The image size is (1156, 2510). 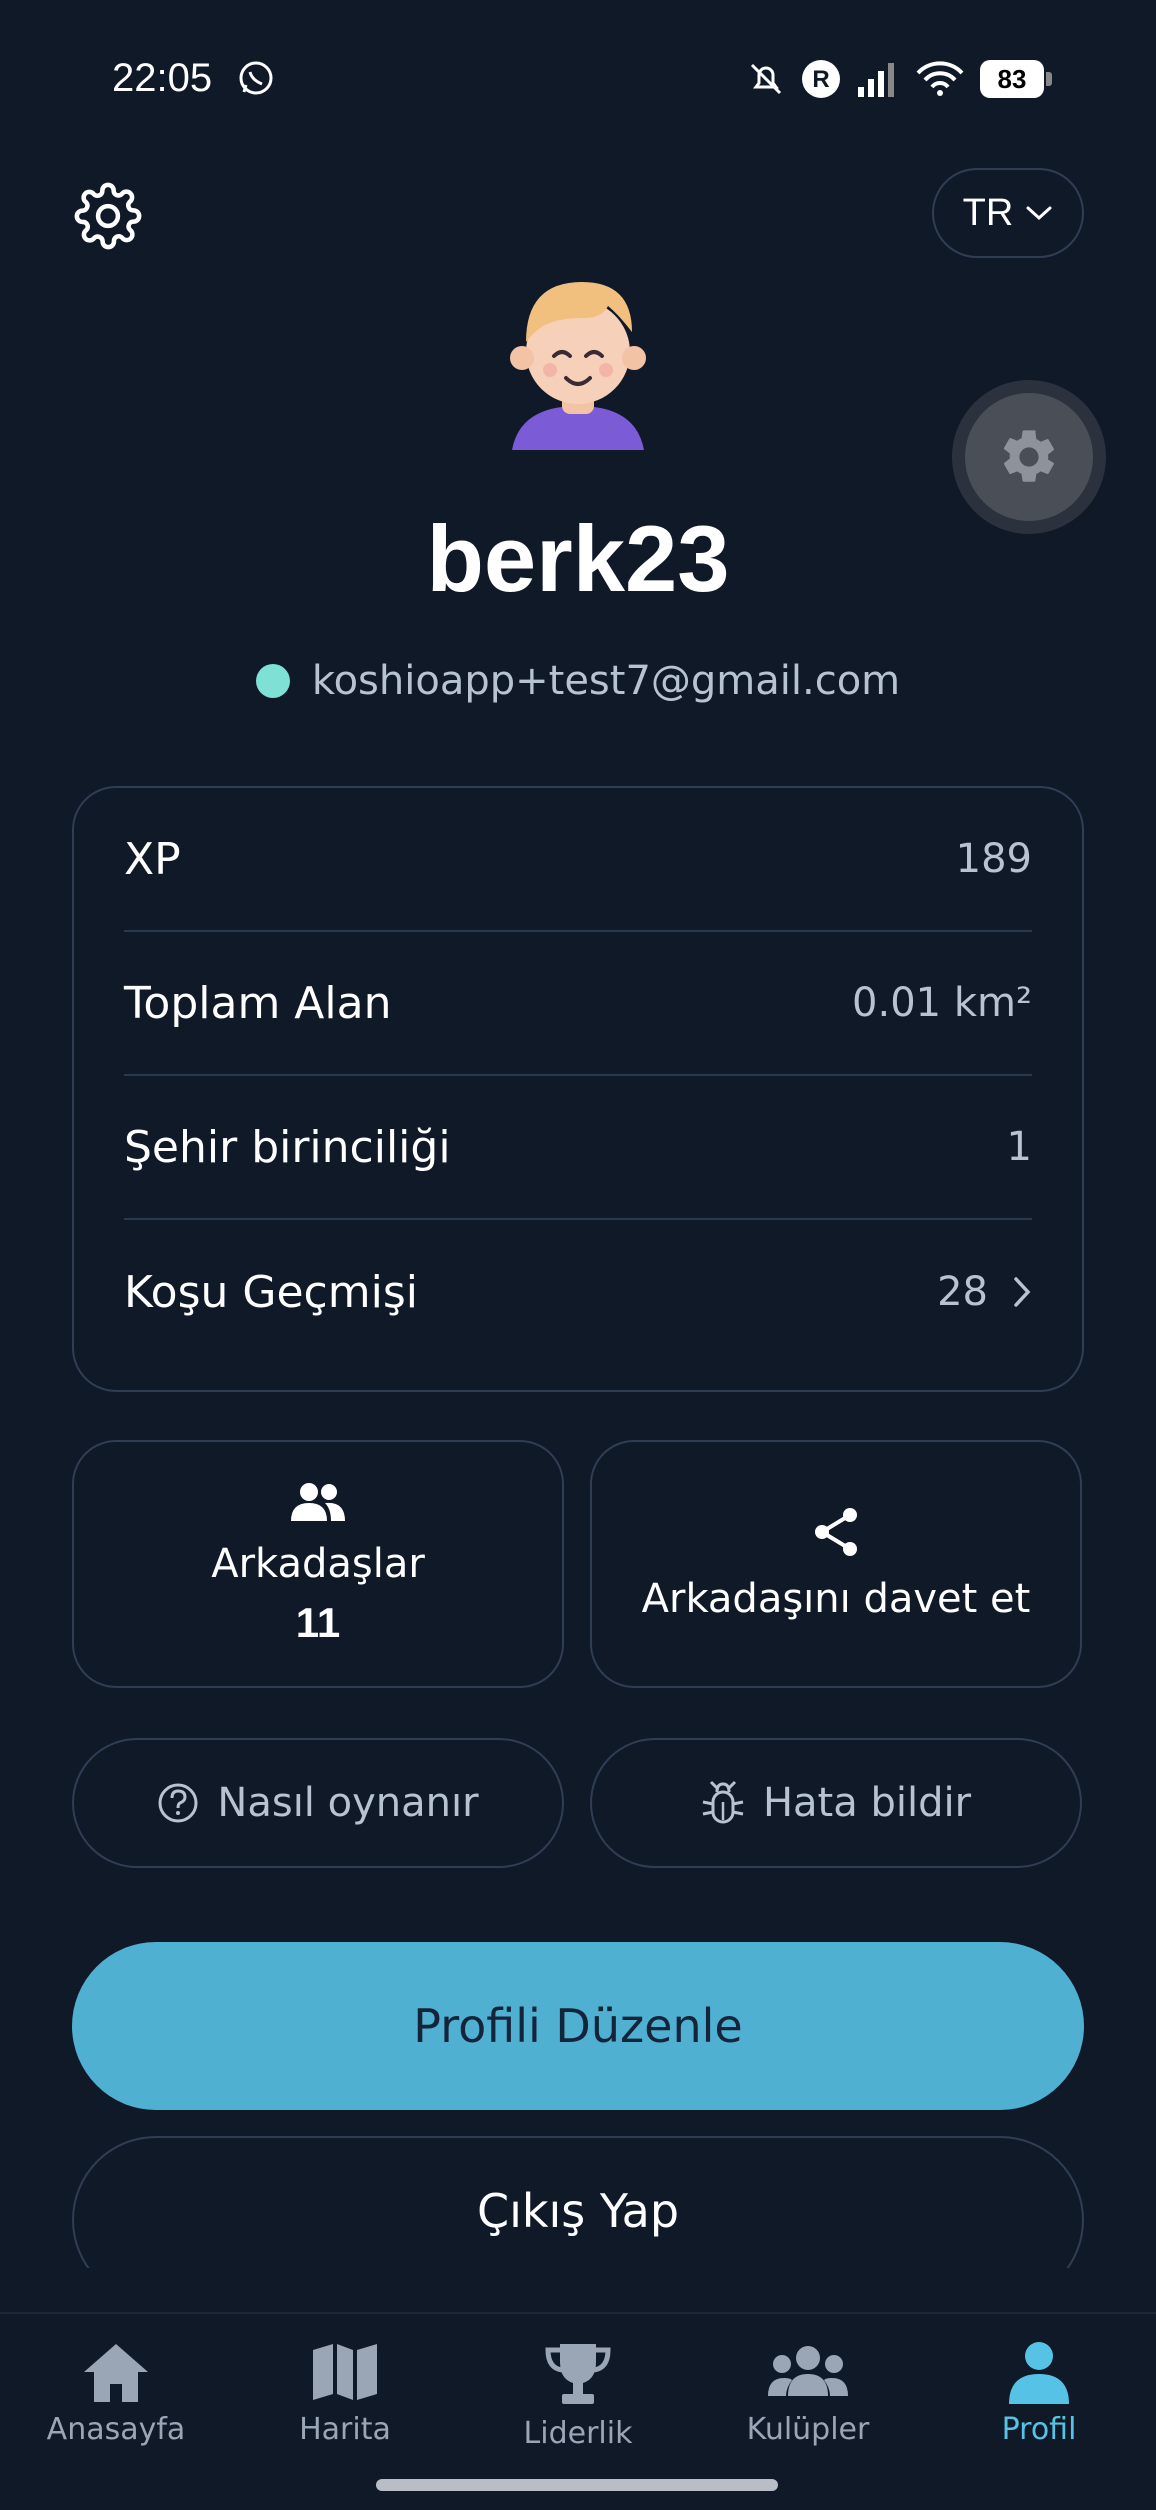 I want to click on nav-label: Harita, so click(x=345, y=2429).